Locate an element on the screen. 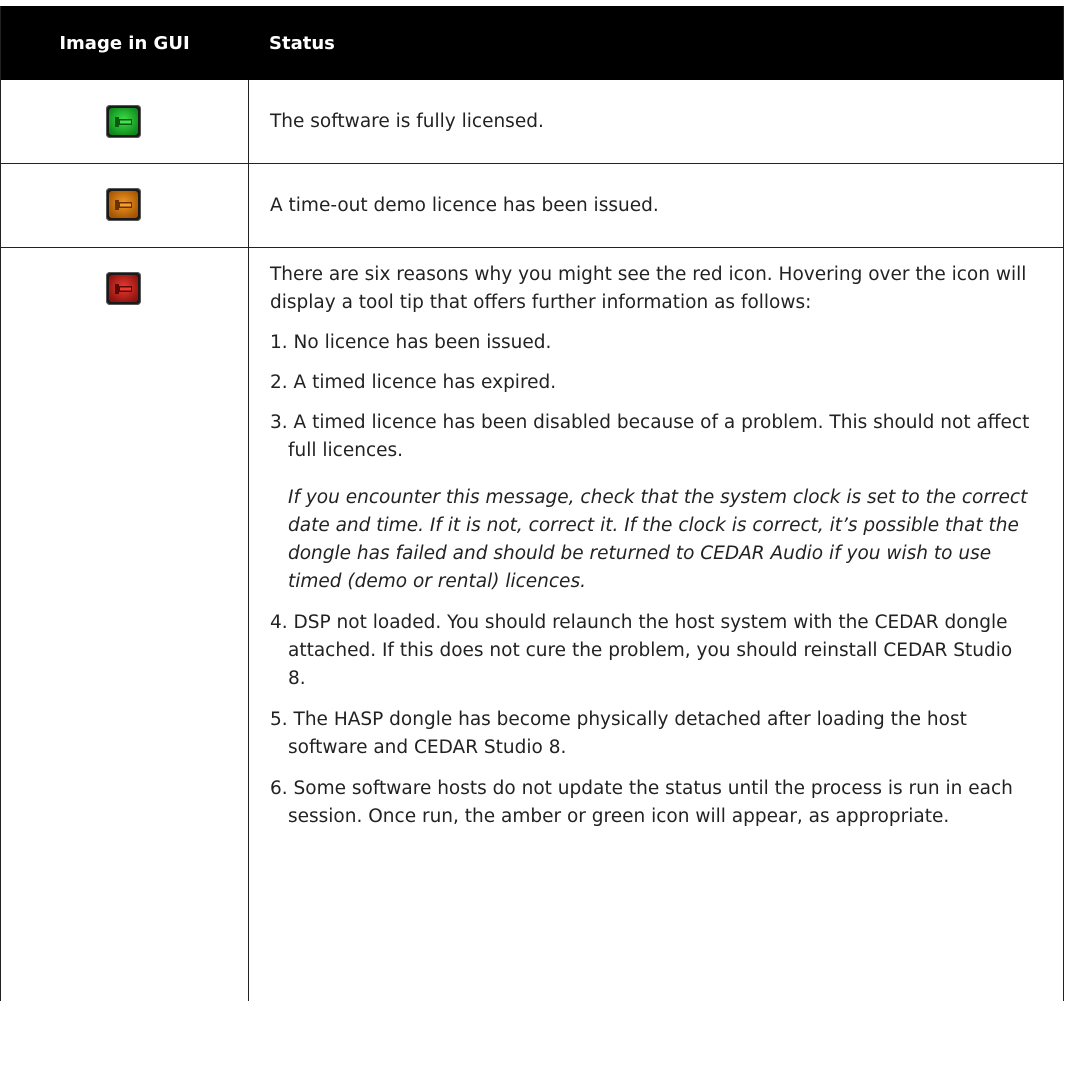 The image size is (1067, 1070). red-licence-icon is located at coordinates (123, 288).